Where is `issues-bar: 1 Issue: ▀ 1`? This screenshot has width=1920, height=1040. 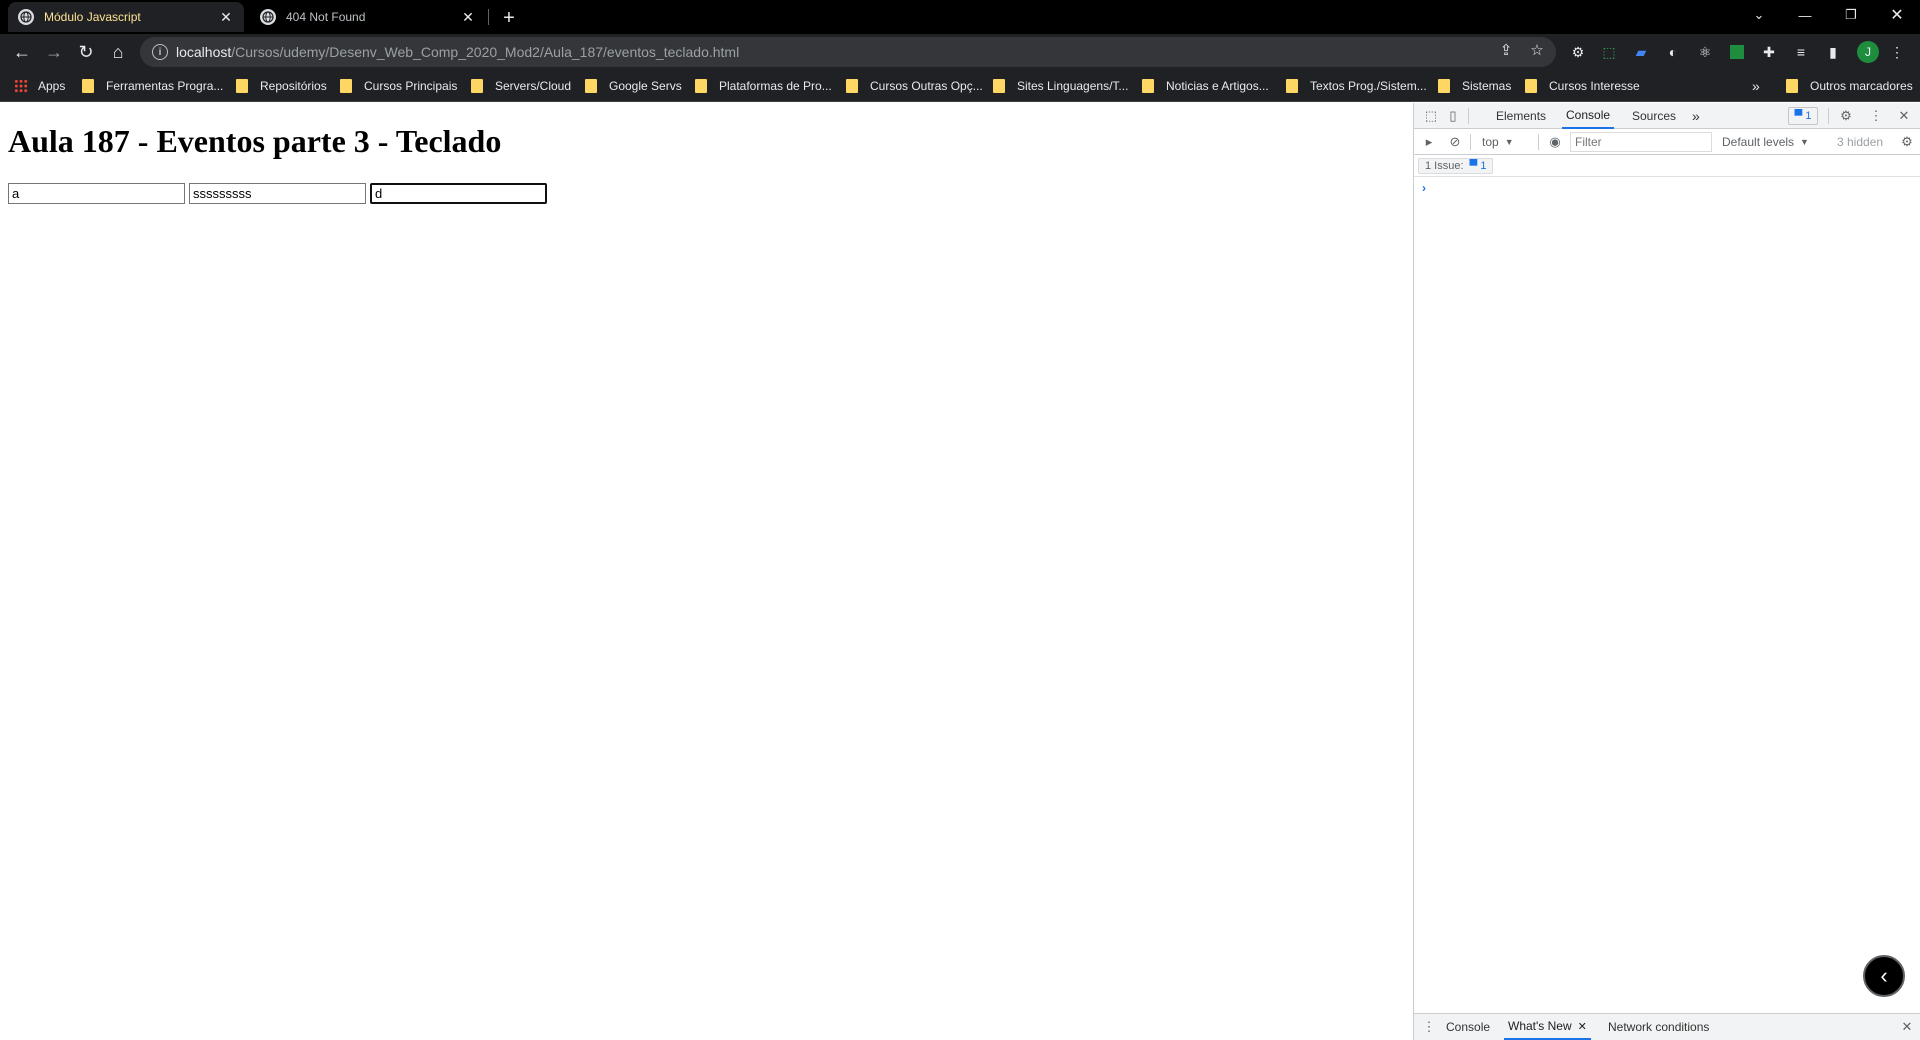 issues-bar: 1 Issue: ▀ 1 is located at coordinates (1667, 166).